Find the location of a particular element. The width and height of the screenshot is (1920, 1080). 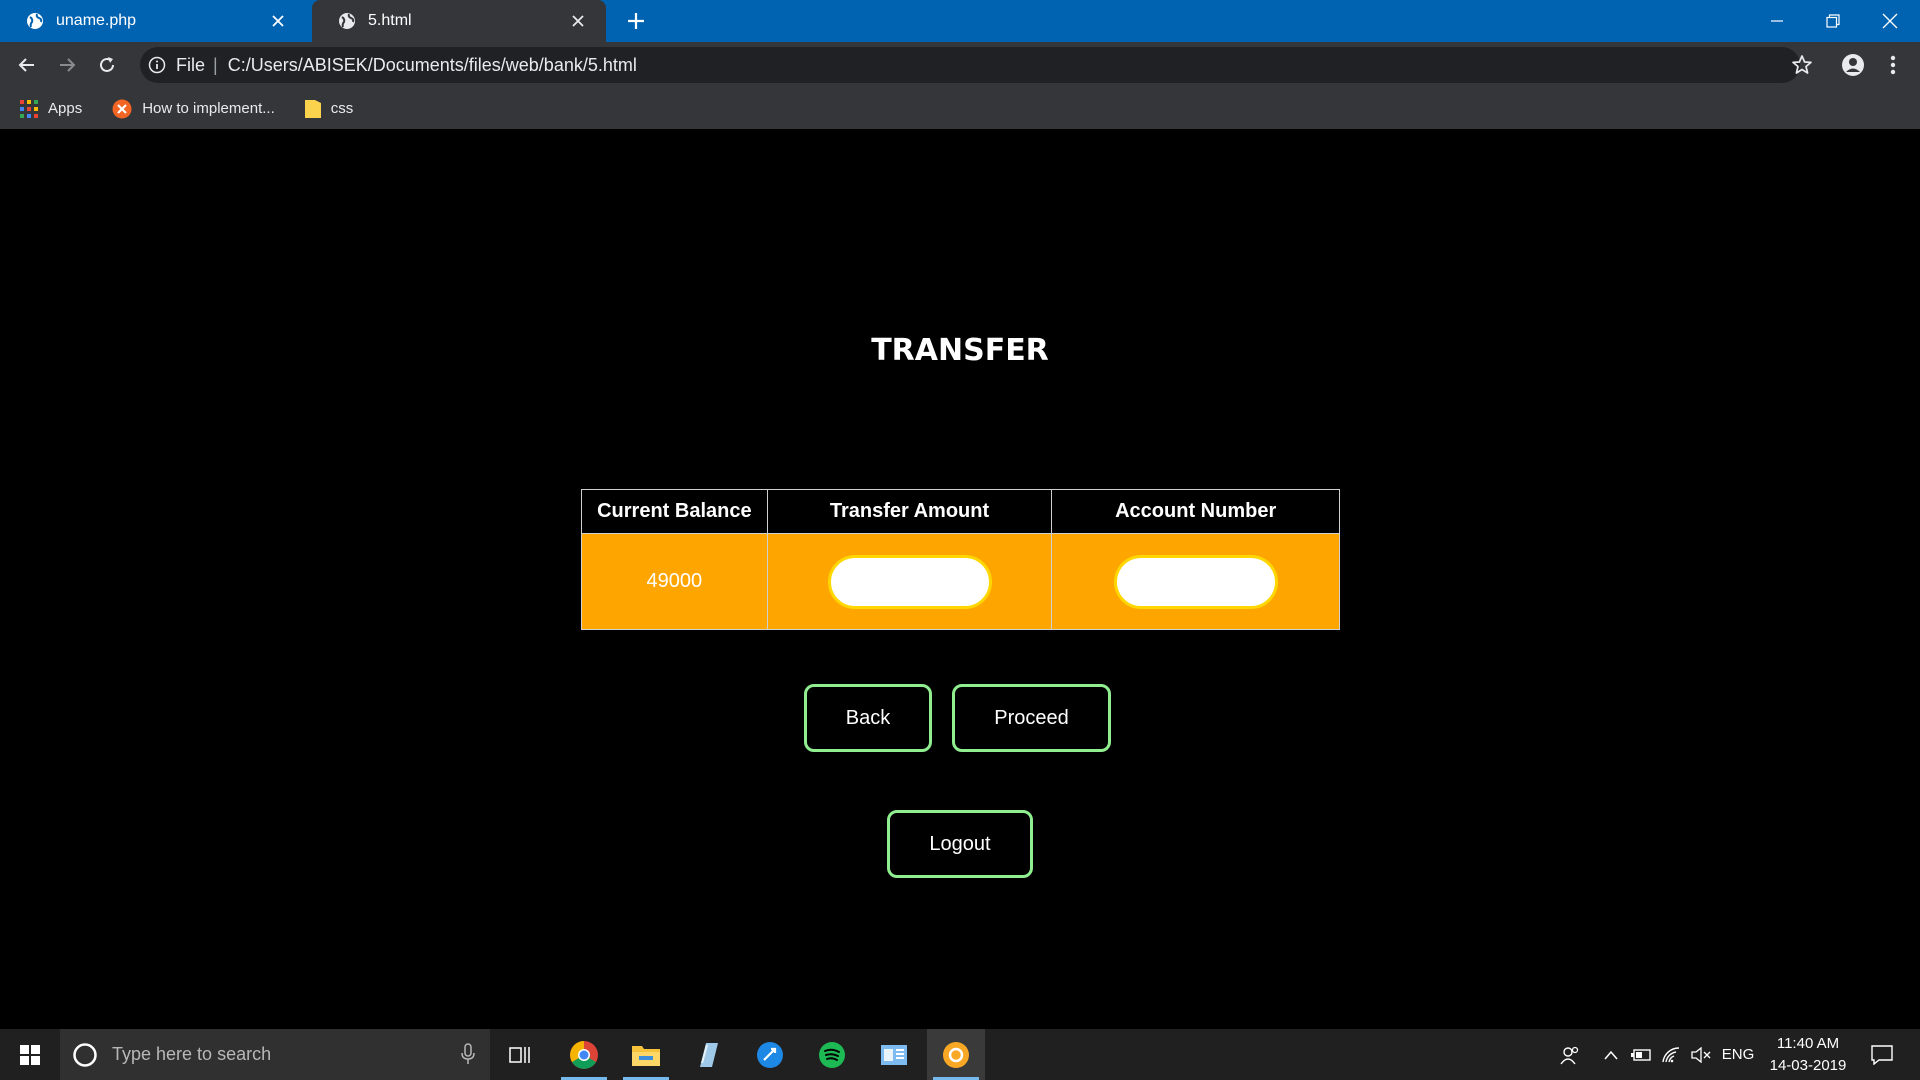

taskbar-control-panel is located at coordinates (894, 1054).